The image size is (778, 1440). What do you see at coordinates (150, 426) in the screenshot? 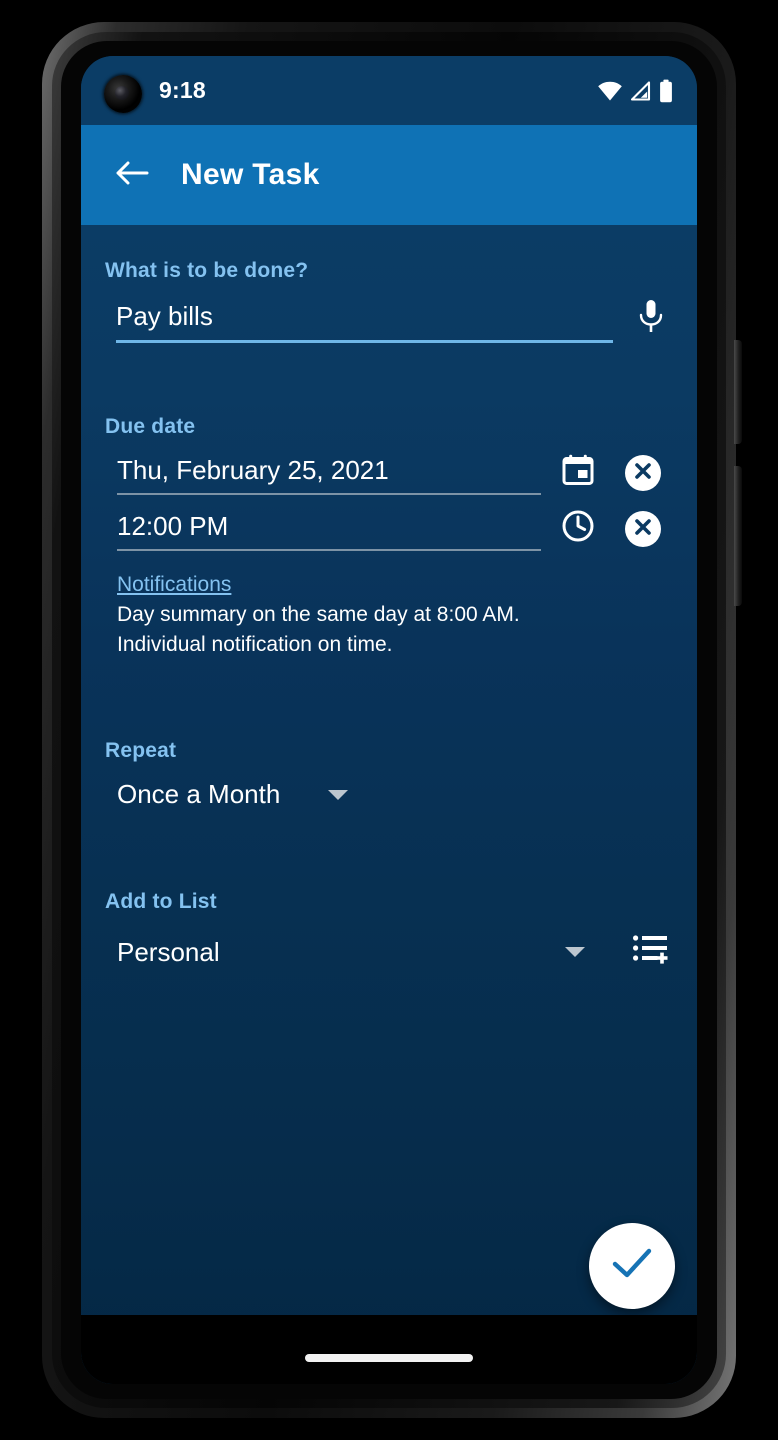
I see `due-date-label: Due date` at bounding box center [150, 426].